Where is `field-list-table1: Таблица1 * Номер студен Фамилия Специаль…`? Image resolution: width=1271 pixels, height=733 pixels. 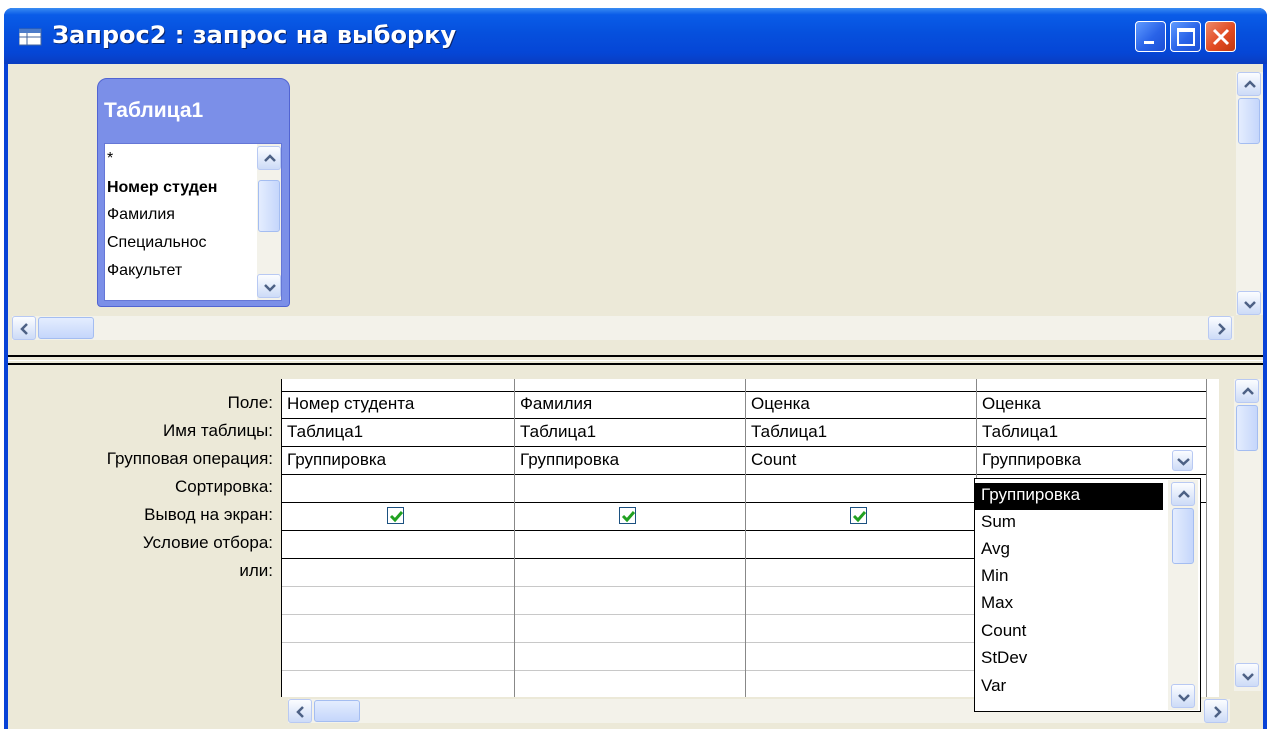
field-list-table1: Таблица1 * Номер студен Фамилия Специаль… is located at coordinates (193, 192).